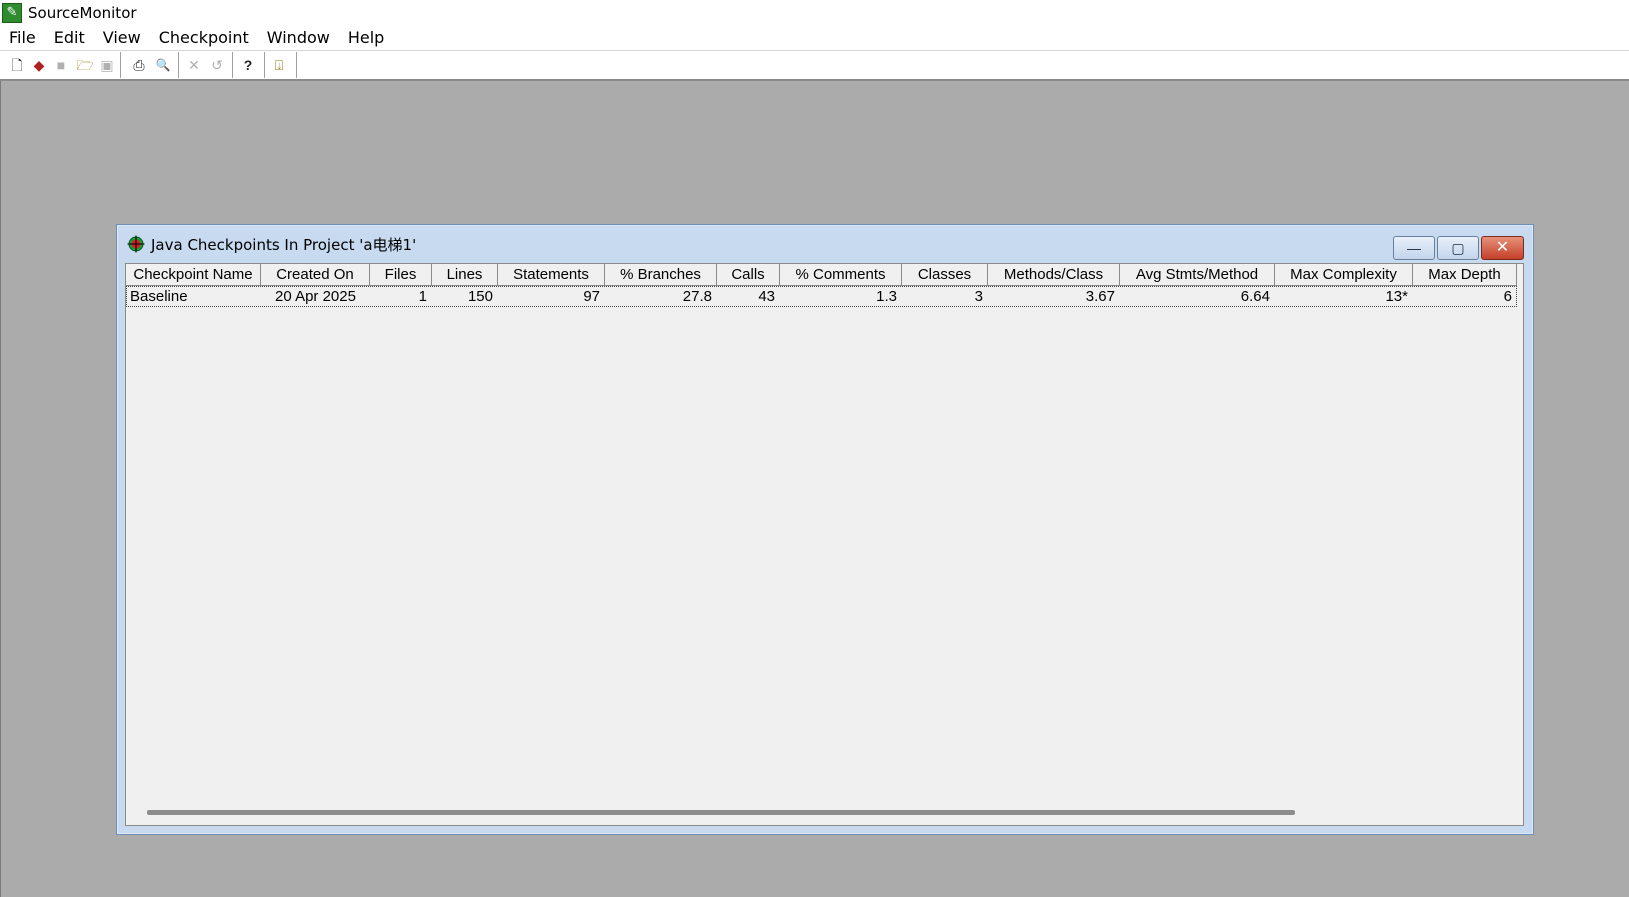  What do you see at coordinates (248, 65) in the screenshot?
I see `context-help-icon: ?` at bounding box center [248, 65].